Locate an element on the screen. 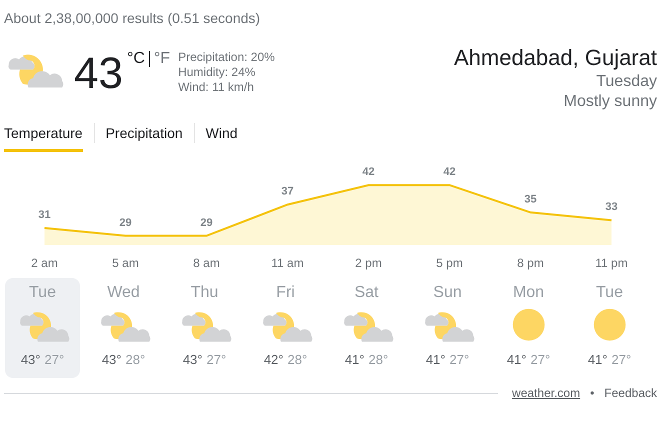 This screenshot has width=663, height=421. axis-label: 5 pm is located at coordinates (449, 263).